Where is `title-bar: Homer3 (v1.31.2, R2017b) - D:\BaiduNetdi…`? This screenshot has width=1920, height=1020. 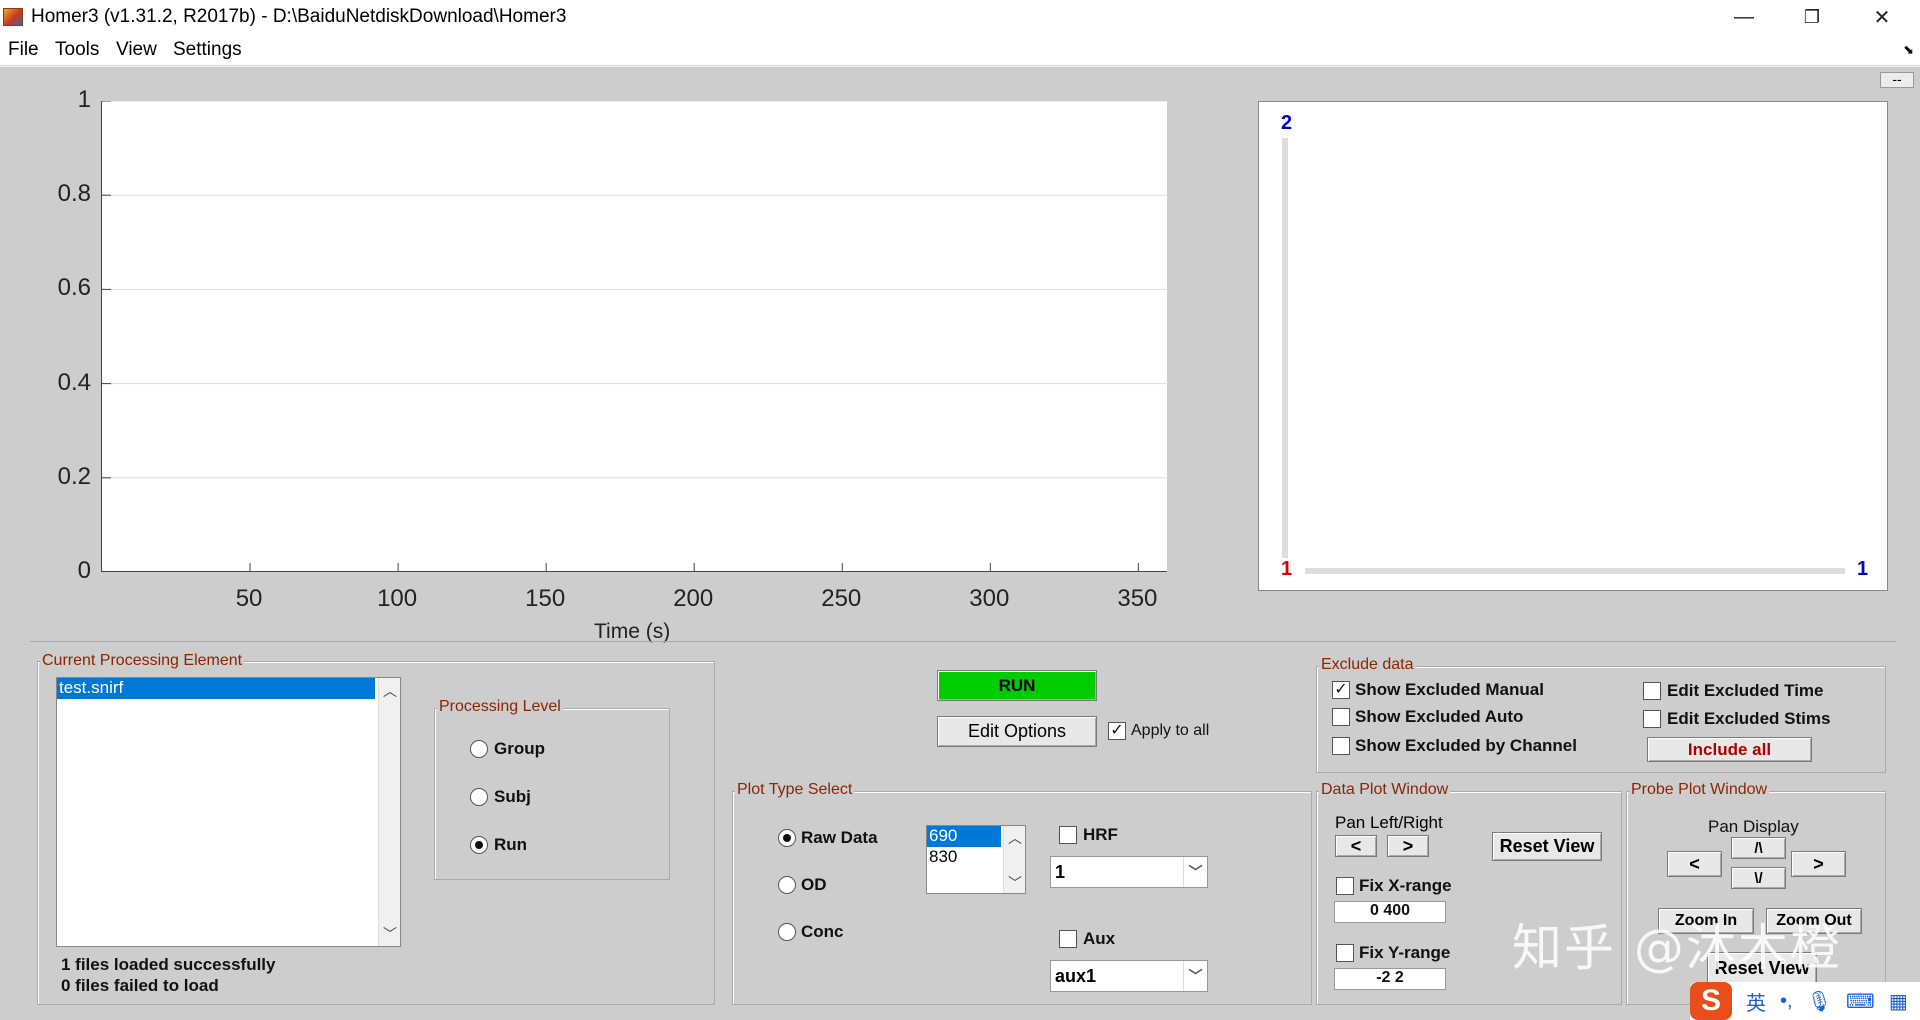
title-bar: Homer3 (v1.31.2, R2017b) - D:\BaiduNetdi… is located at coordinates (960, 17).